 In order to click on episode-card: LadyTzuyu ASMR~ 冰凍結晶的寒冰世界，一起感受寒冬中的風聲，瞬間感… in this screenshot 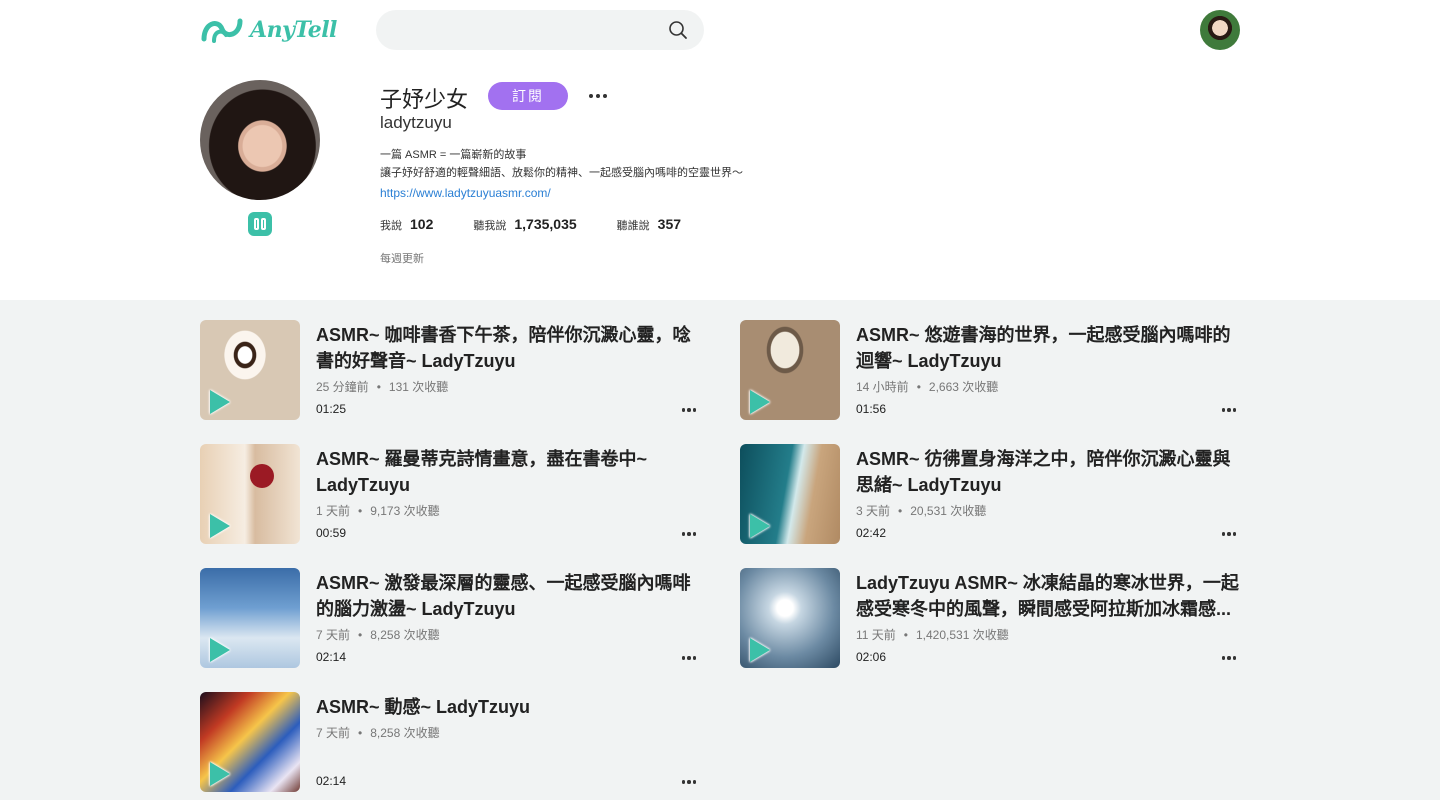, I will do `click(990, 618)`.